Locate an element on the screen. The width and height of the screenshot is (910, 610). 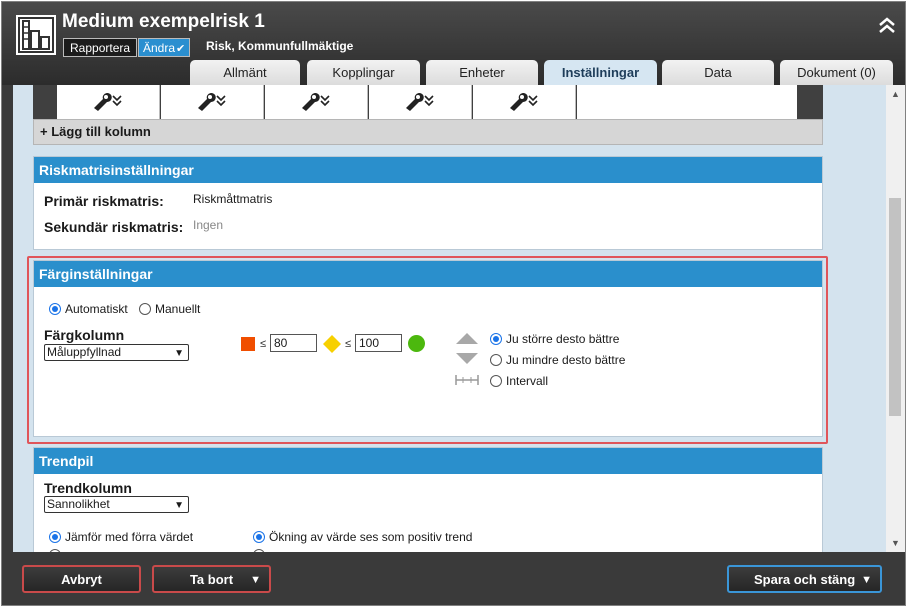
tab-data: Data is located at coordinates (718, 72).